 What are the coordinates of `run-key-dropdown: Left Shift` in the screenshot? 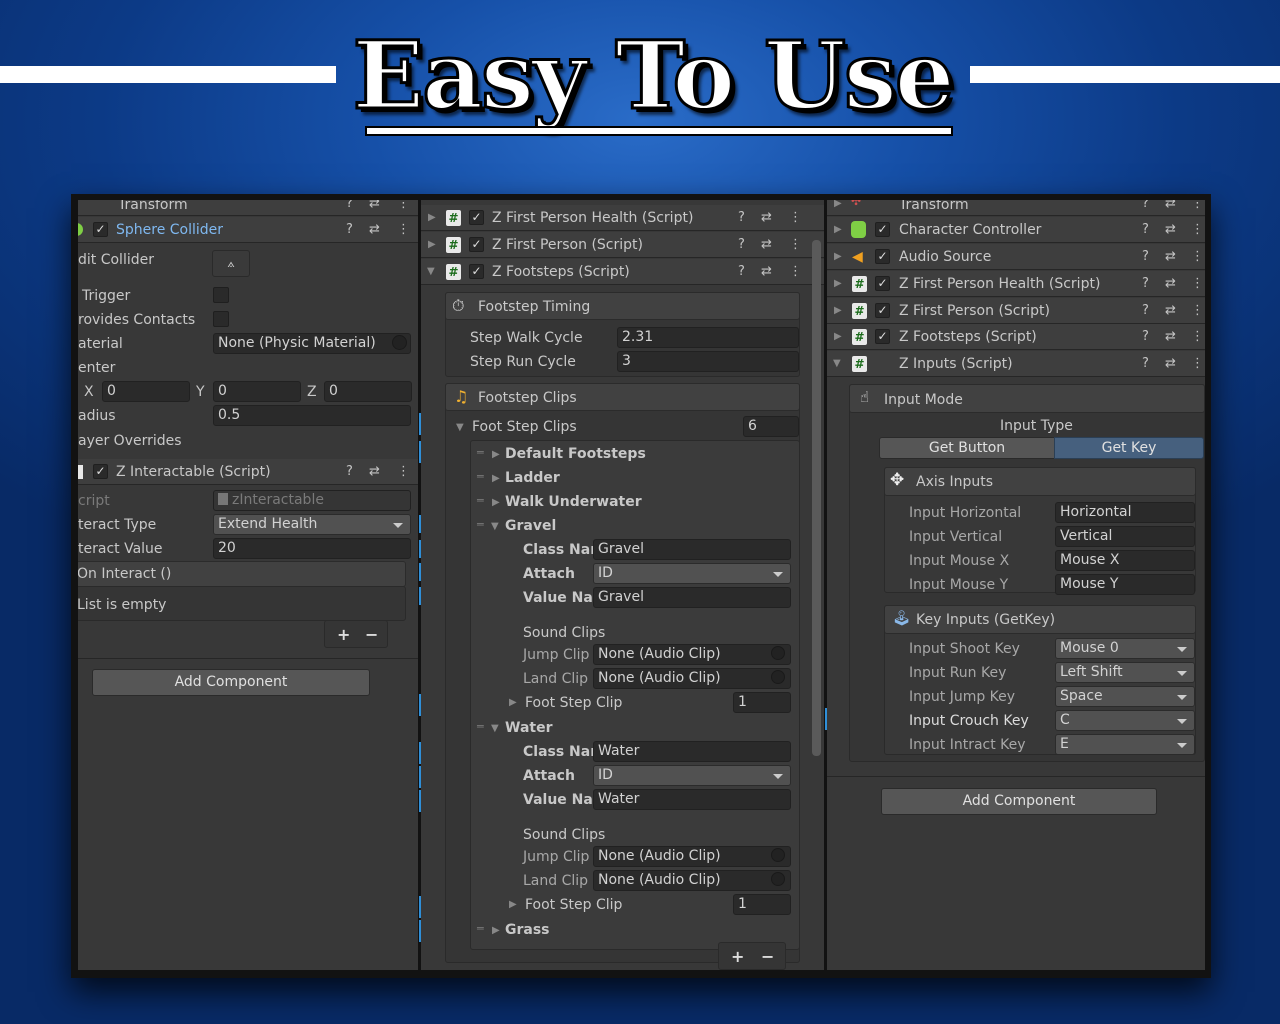 It's located at (1125, 672).